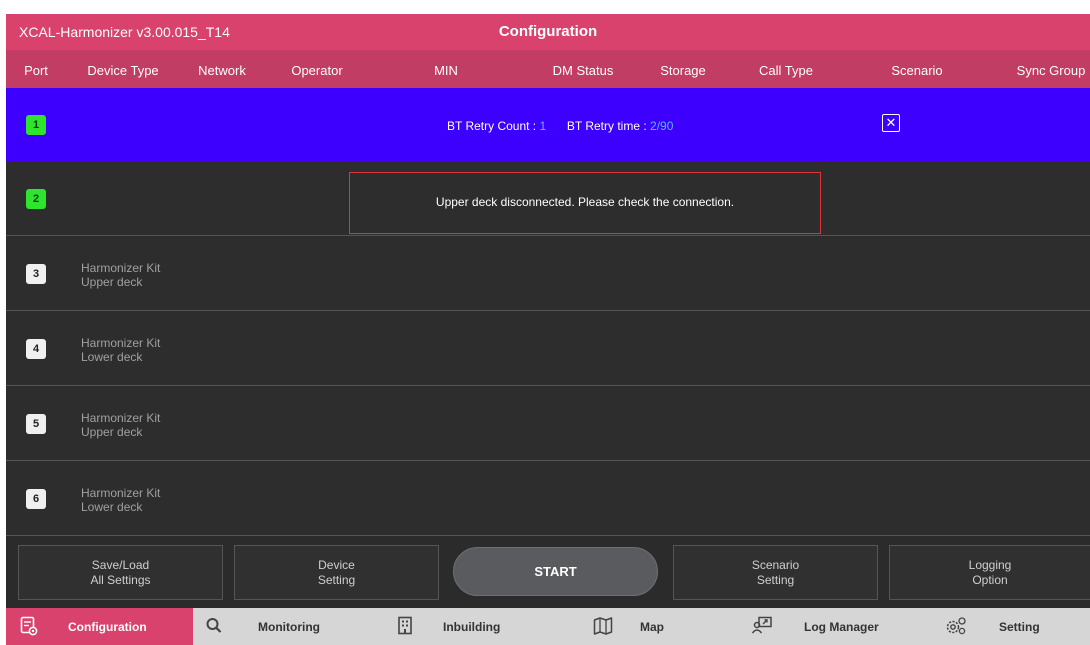 This screenshot has height=645, width=1090. Describe the element at coordinates (446, 70) in the screenshot. I see `column-header-min: MIN` at that location.